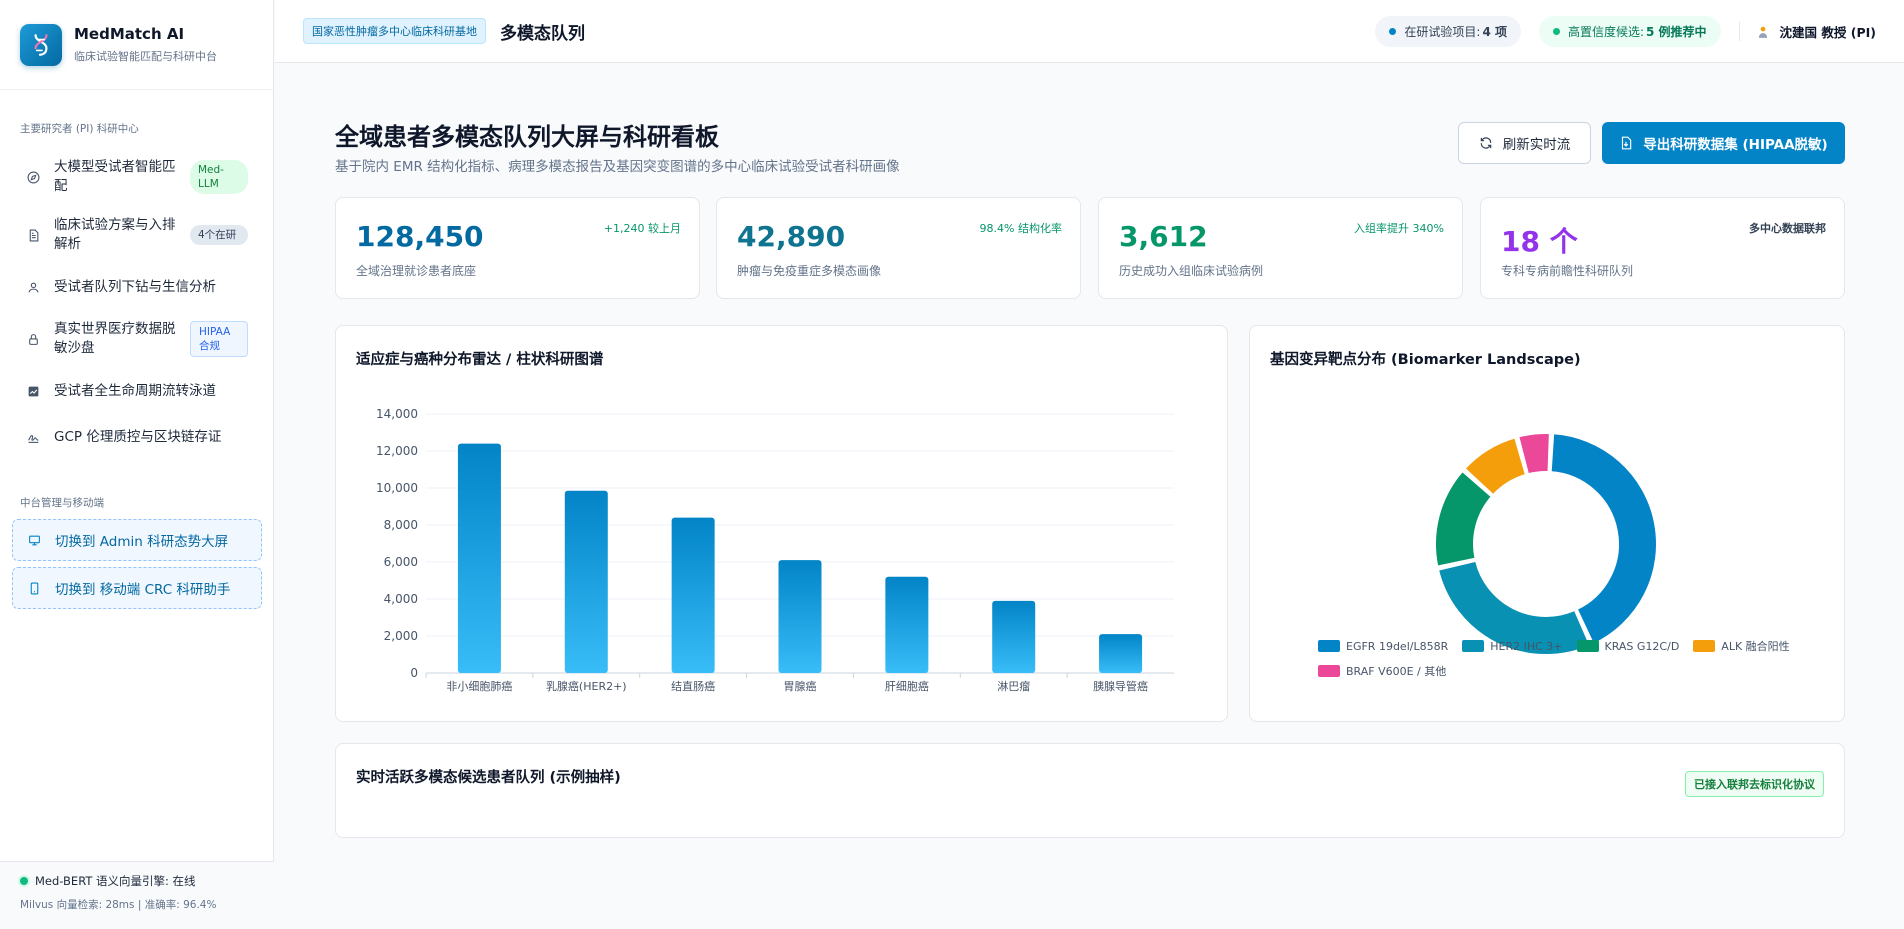  What do you see at coordinates (1090, 790) in the screenshot?
I see `cohort-card: 实时活跃多模态候选患者队列 (示例抽样) 已接入联邦去标识化协议` at bounding box center [1090, 790].